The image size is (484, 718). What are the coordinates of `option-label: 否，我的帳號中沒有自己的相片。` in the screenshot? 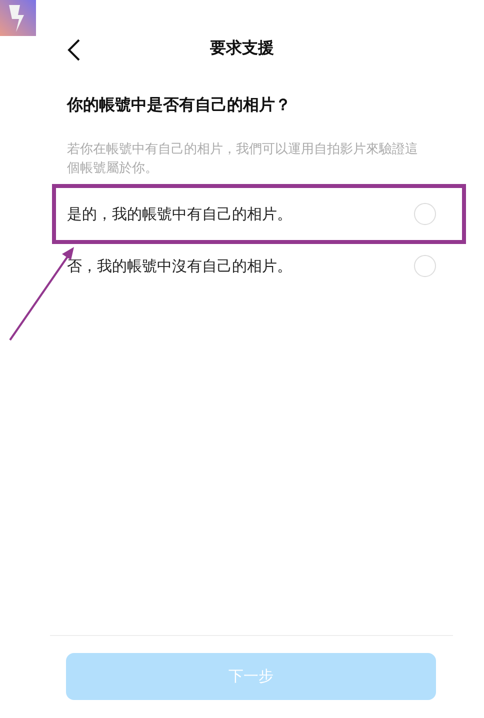 It's located at (179, 266).